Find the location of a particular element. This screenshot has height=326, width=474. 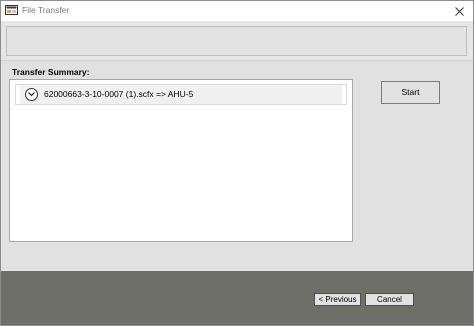

transfer-item-text: 62000663-3-10-0007 (1).scfx => AHU-5 is located at coordinates (119, 94).